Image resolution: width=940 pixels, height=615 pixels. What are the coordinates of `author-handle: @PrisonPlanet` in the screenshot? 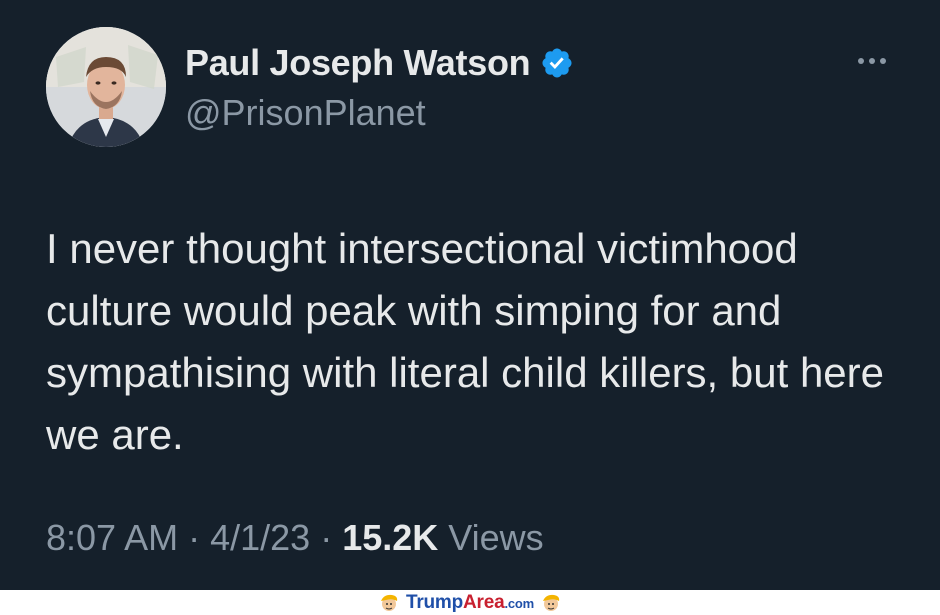 It's located at (305, 113).